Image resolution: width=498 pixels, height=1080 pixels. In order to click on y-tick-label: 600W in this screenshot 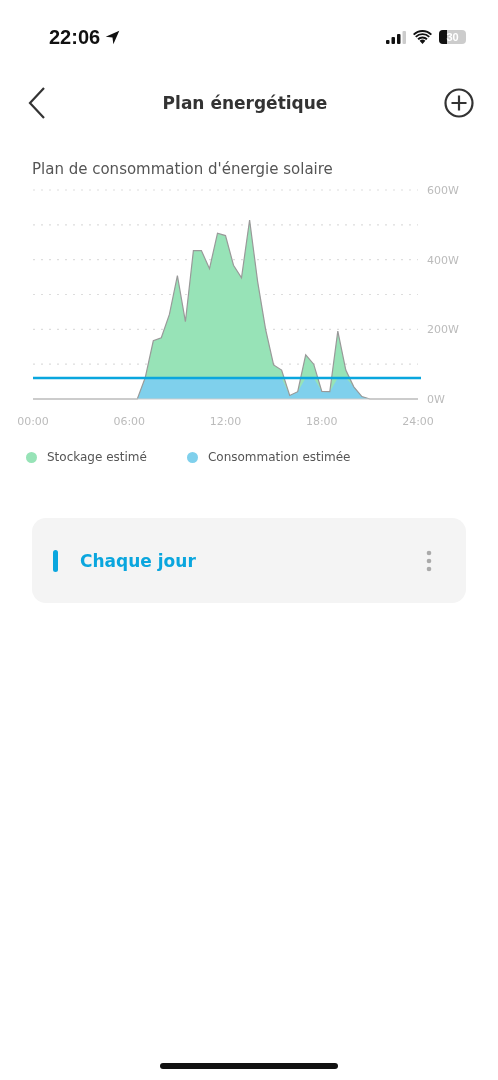, I will do `click(443, 190)`.